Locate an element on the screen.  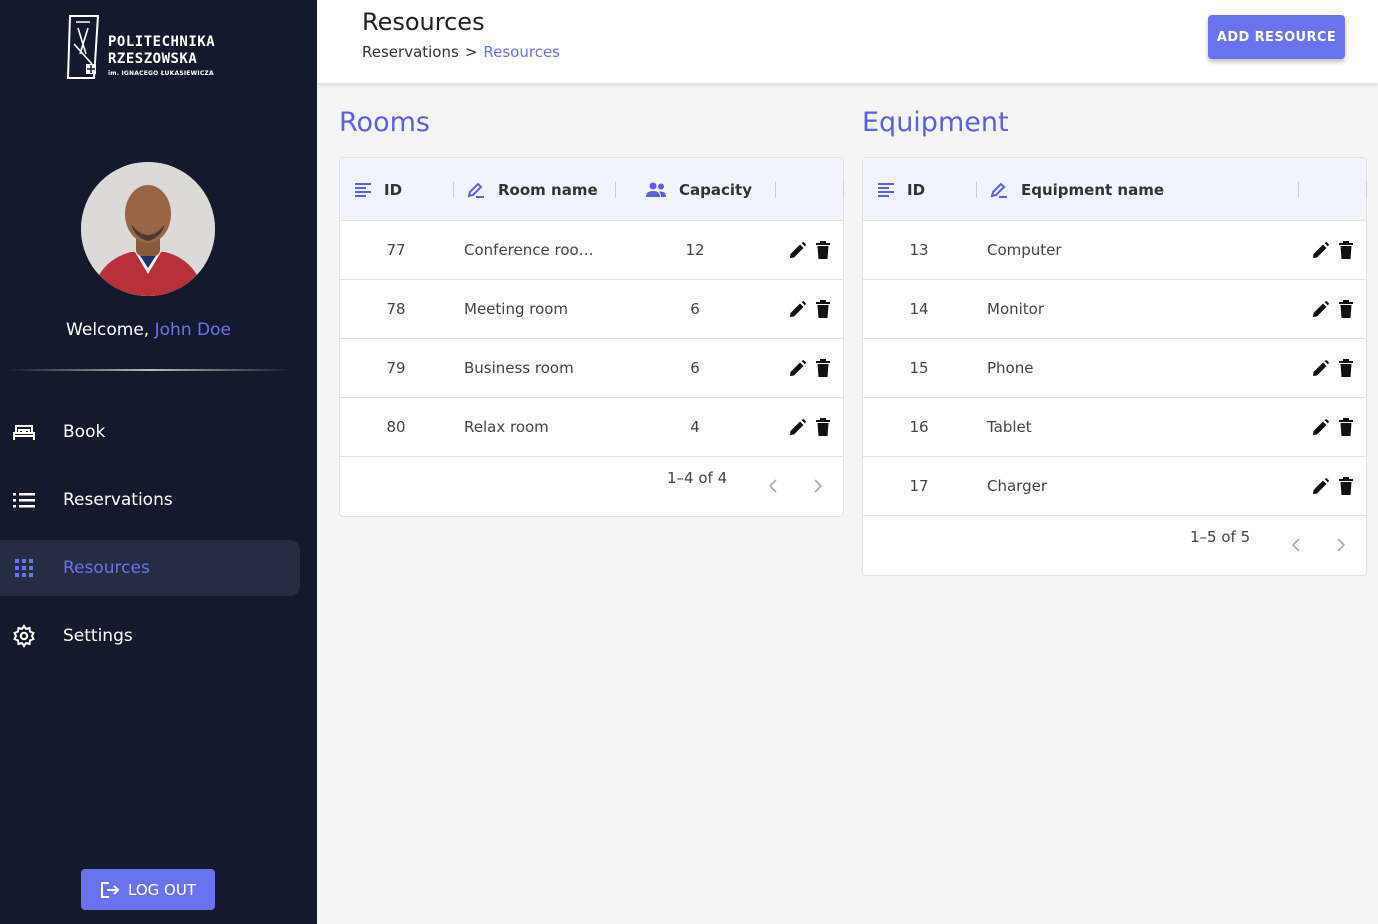
avatar is located at coordinates (148, 229).